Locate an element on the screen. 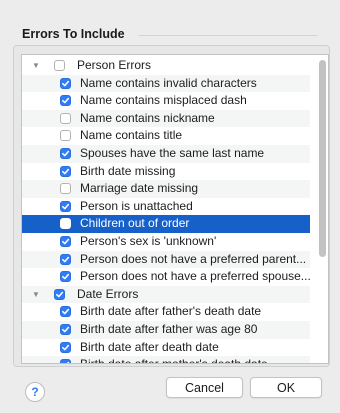 This screenshot has height=413, width=340. list-item: Name contains invalid characters is located at coordinates (166, 83).